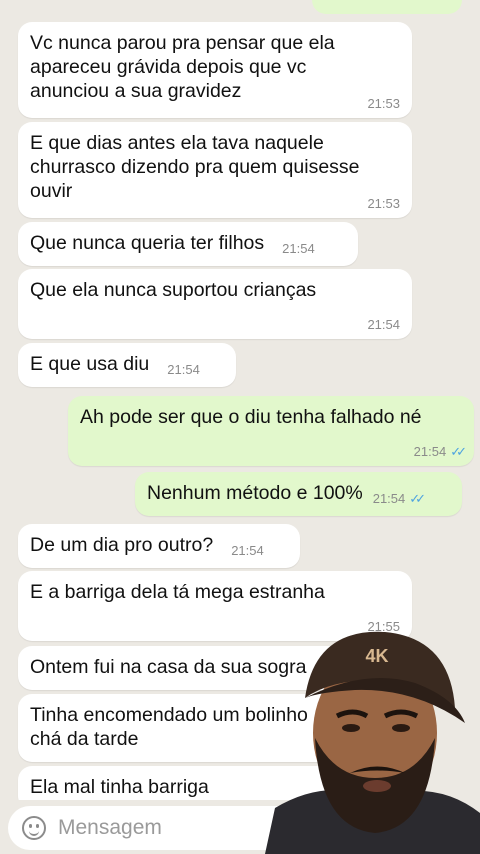 This screenshot has width=480, height=854. I want to click on webcam-overlay: 4K, so click(372, 741).